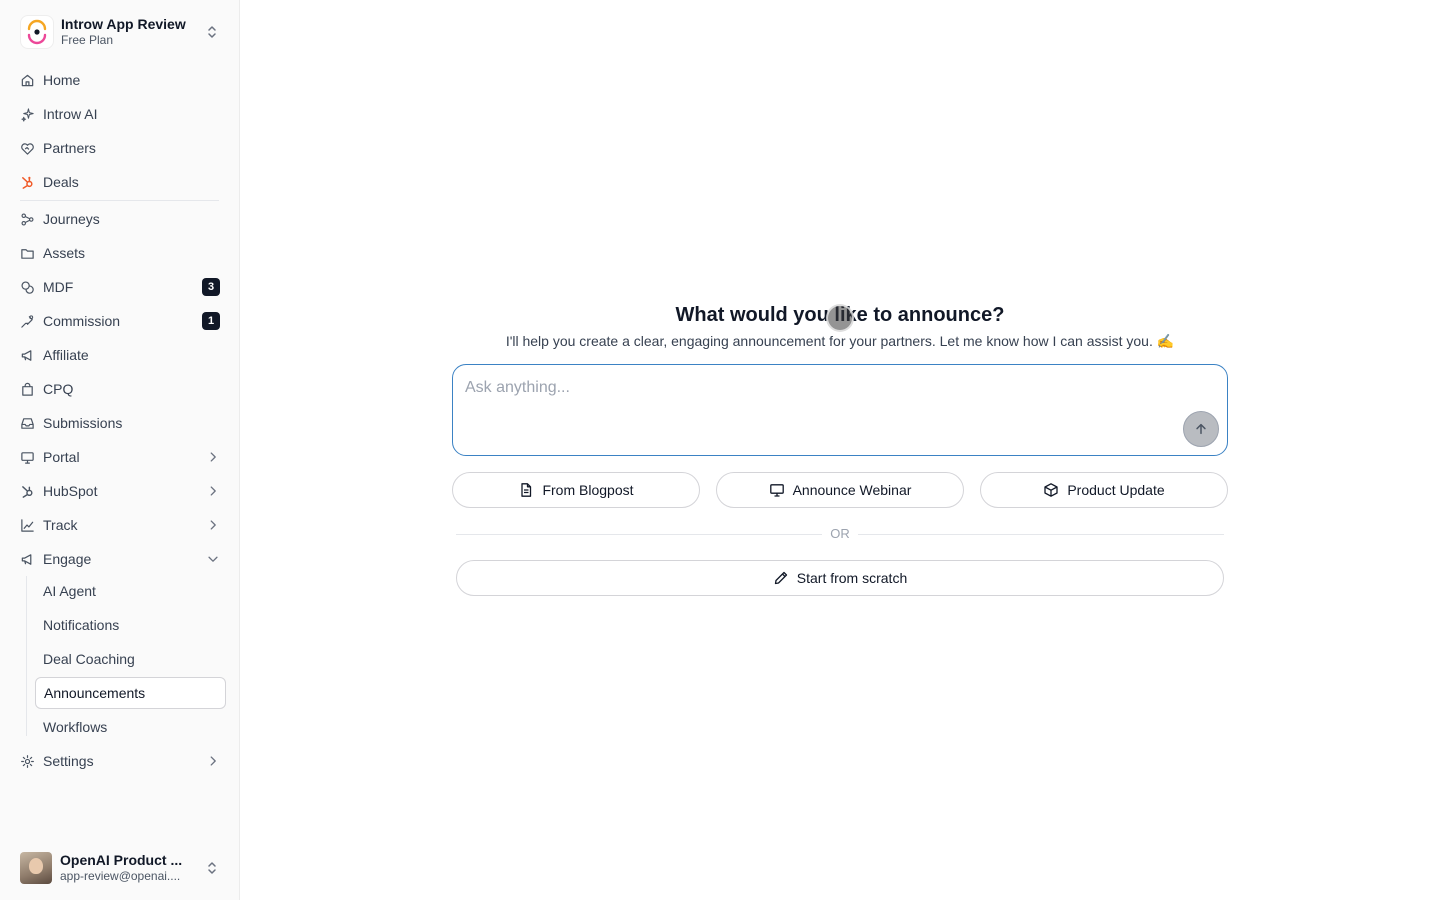 Image resolution: width=1440 pixels, height=900 pixels. I want to click on coins-icon, so click(27, 287).